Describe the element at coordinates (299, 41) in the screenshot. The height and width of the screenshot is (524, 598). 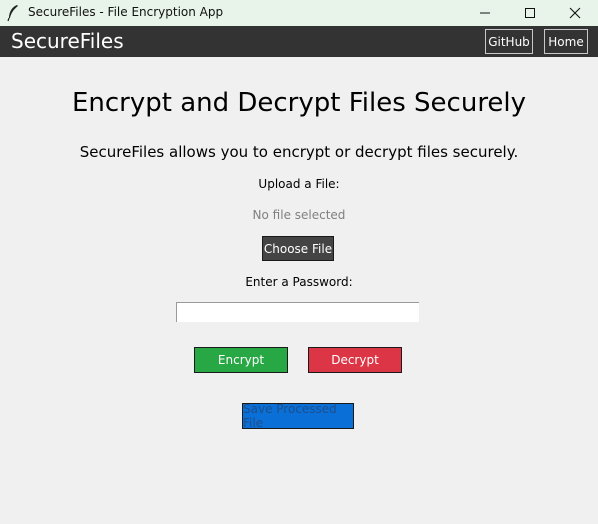
I see `app-header: SecureFiles GitHub Home` at that location.